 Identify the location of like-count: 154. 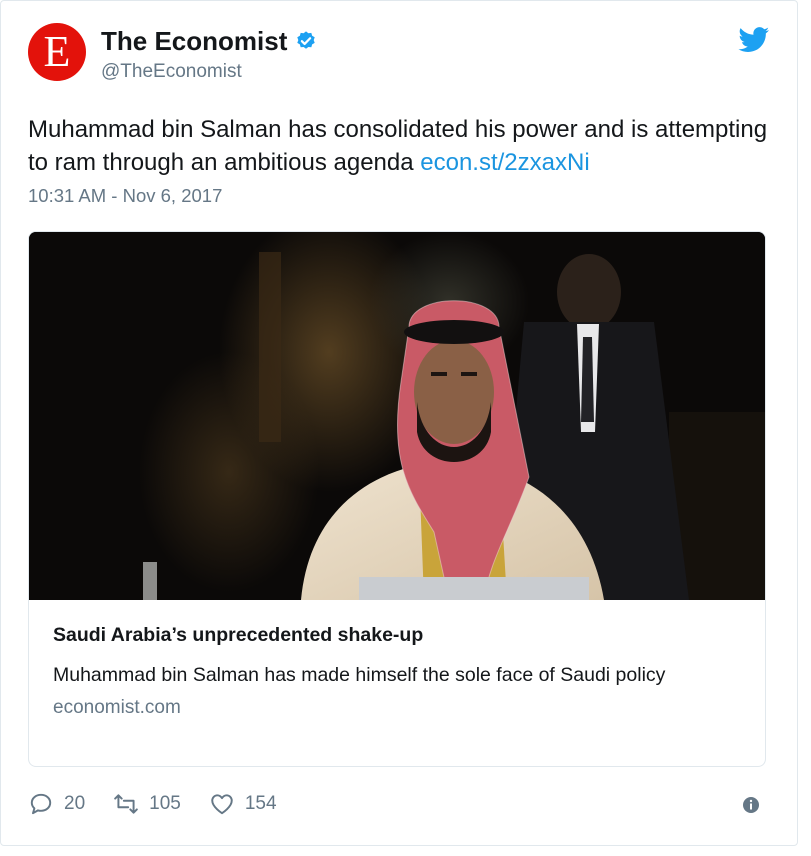
(260, 803).